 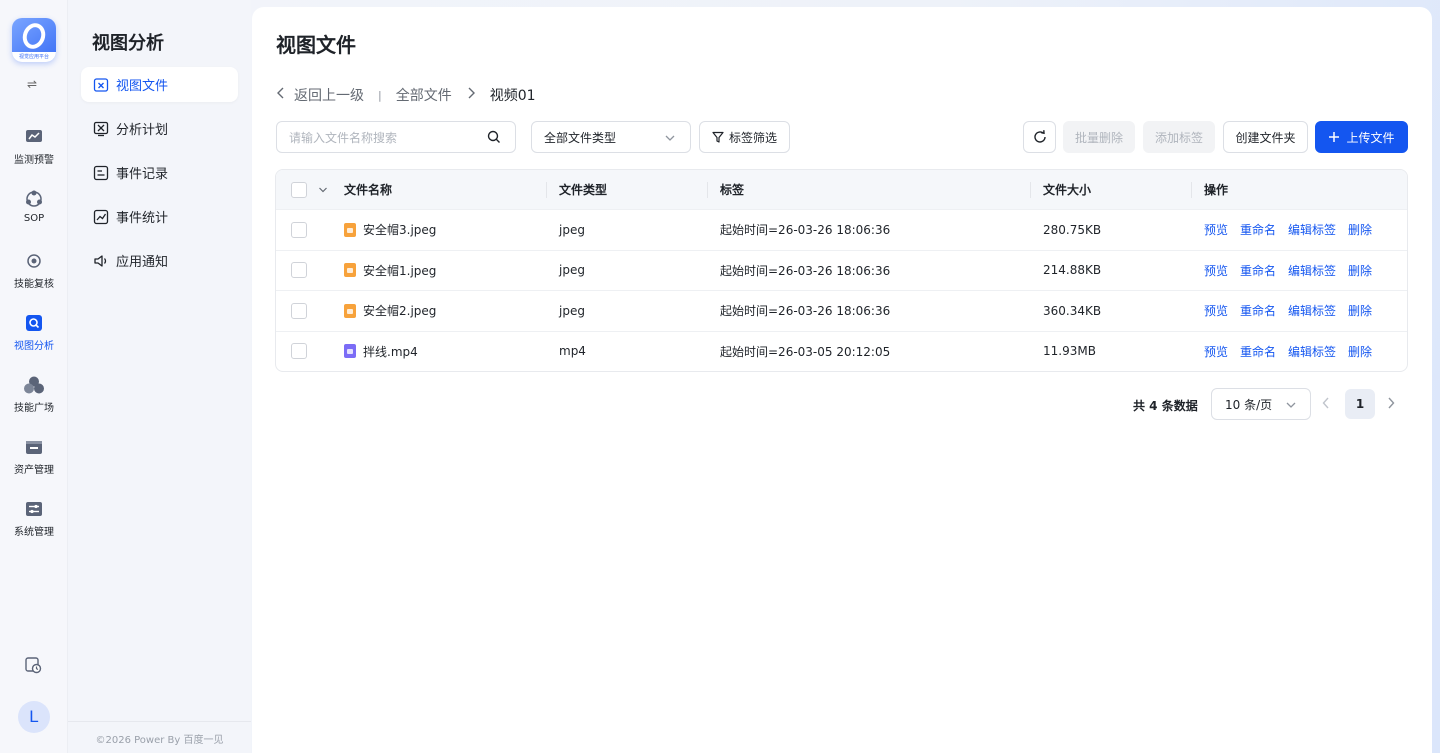 I want to click on menu-item-analysis-plan: 分析计划, so click(x=159, y=128).